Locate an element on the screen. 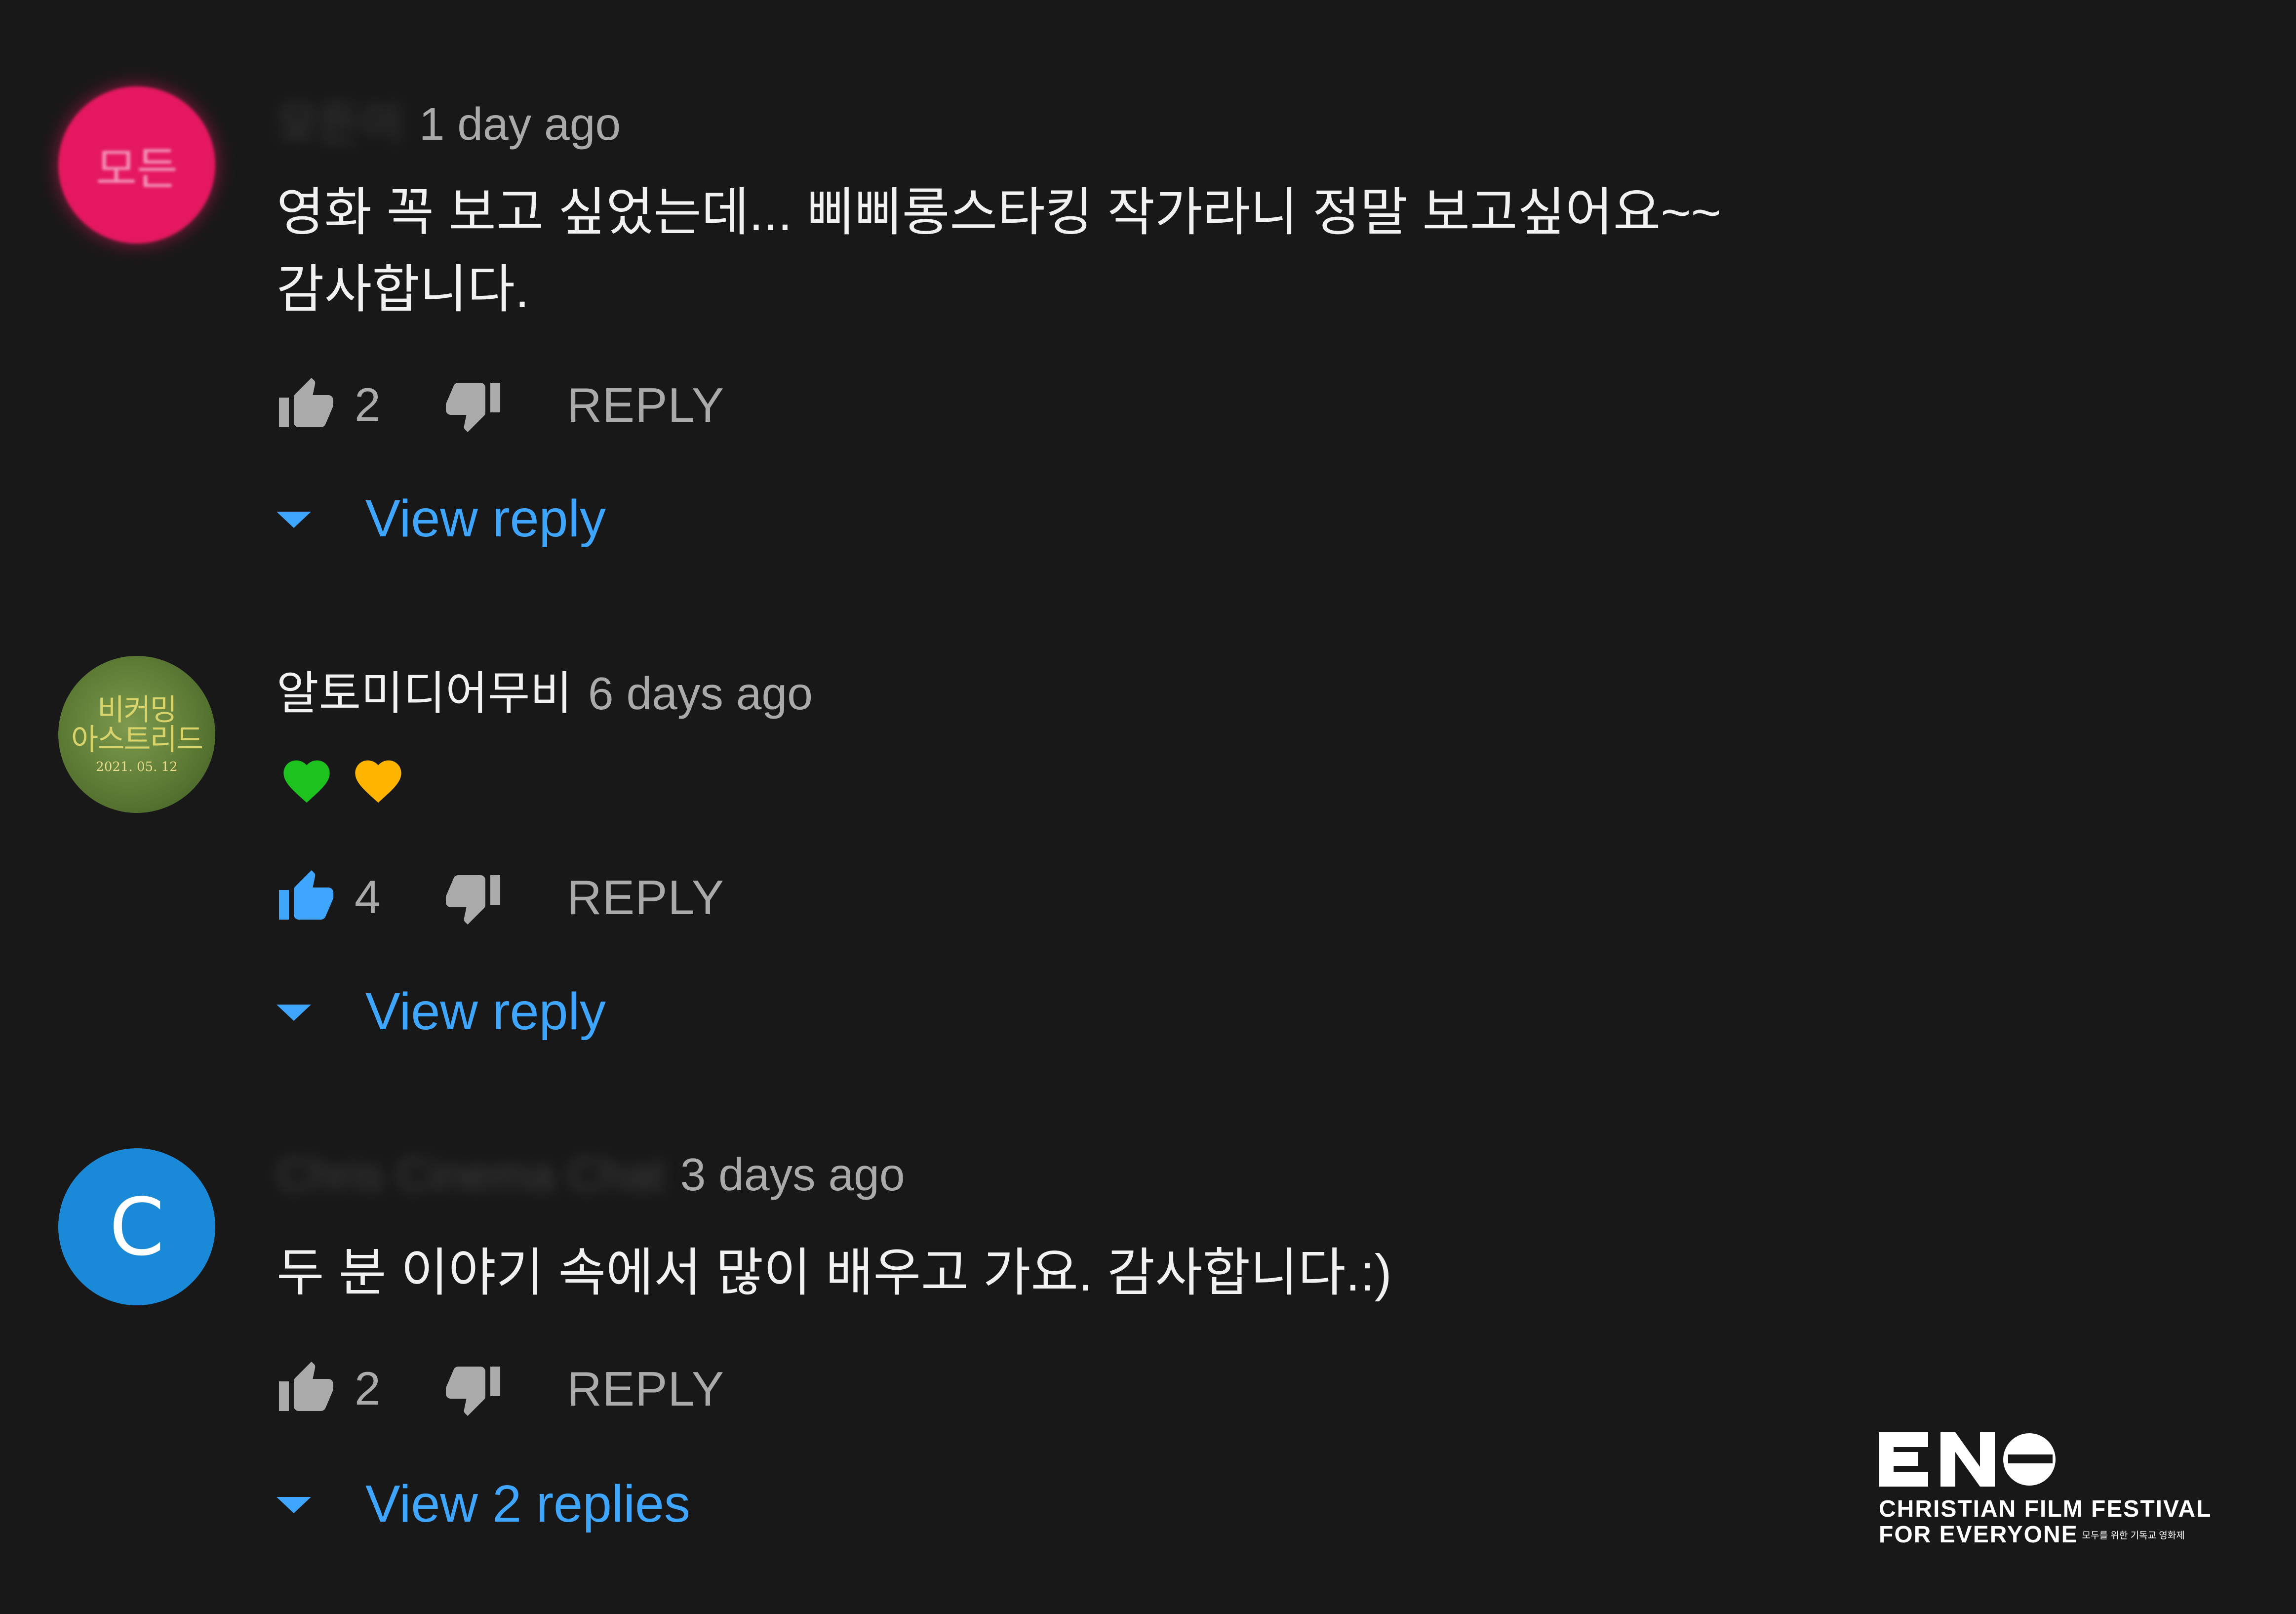  festival-name-line2: FOR EVERYONE 모두를 위한 기독교 영화제 is located at coordinates (2042, 1535).